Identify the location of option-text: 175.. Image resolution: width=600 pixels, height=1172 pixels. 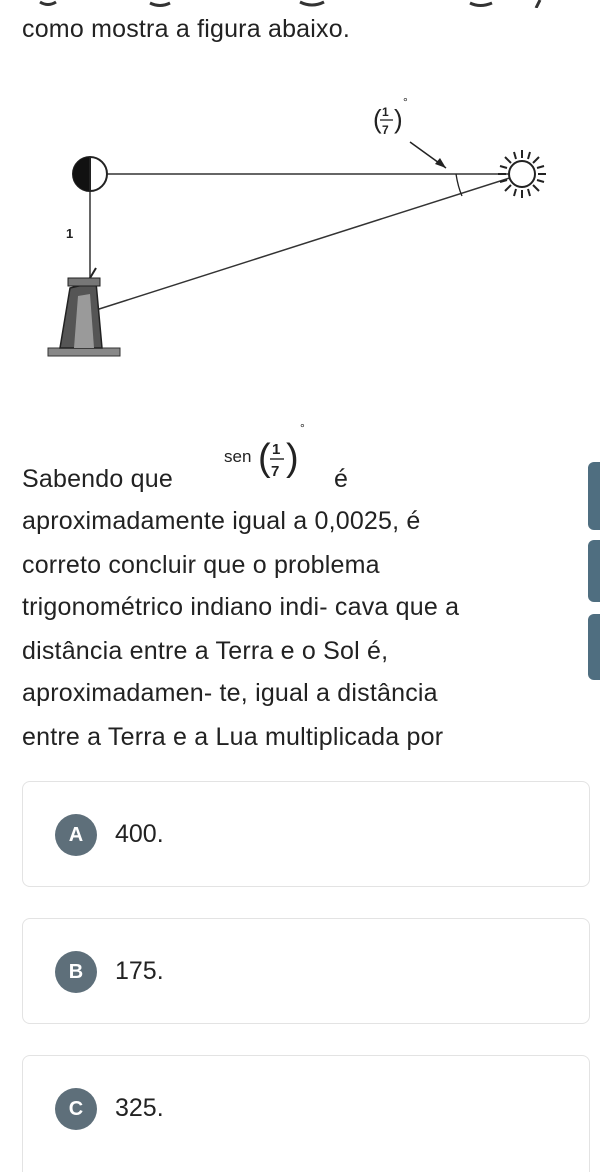
(139, 971).